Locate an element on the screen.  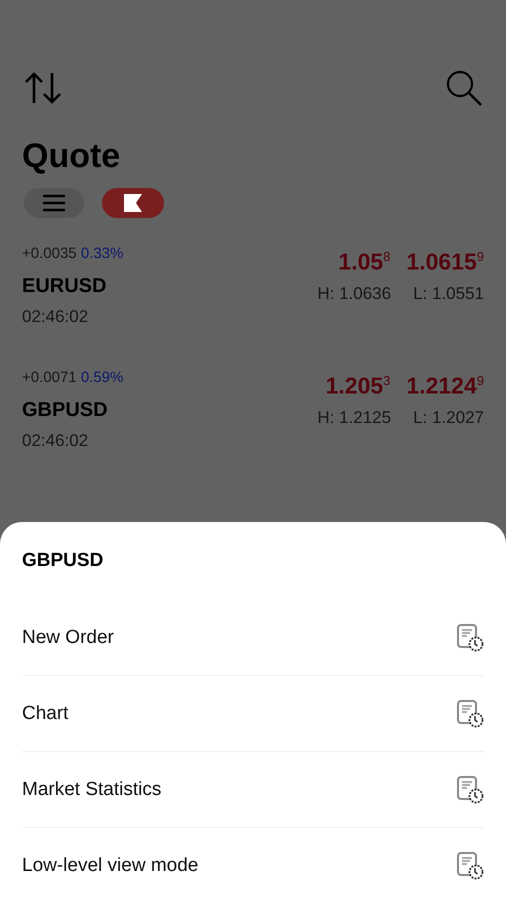
menu-item: Market Statistics is located at coordinates (253, 790).